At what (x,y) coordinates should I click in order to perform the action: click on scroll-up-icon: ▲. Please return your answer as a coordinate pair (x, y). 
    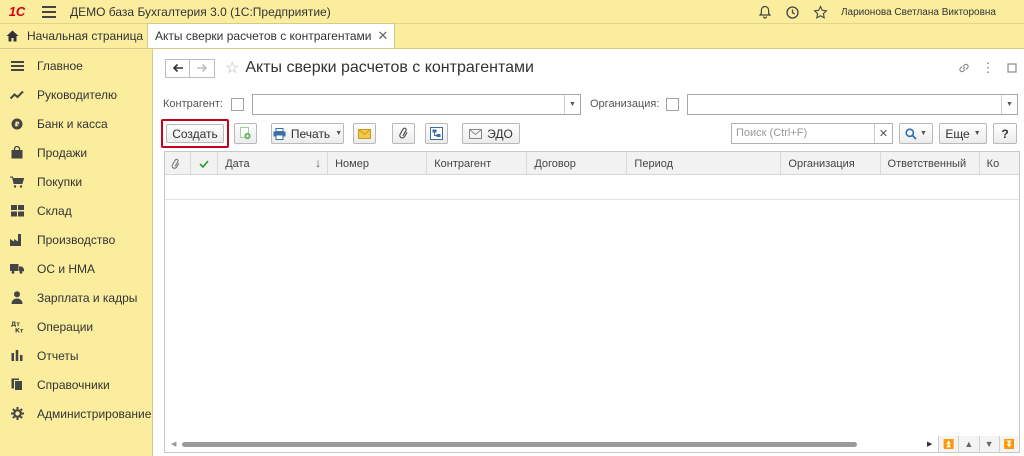
    Looking at the image, I should click on (968, 444).